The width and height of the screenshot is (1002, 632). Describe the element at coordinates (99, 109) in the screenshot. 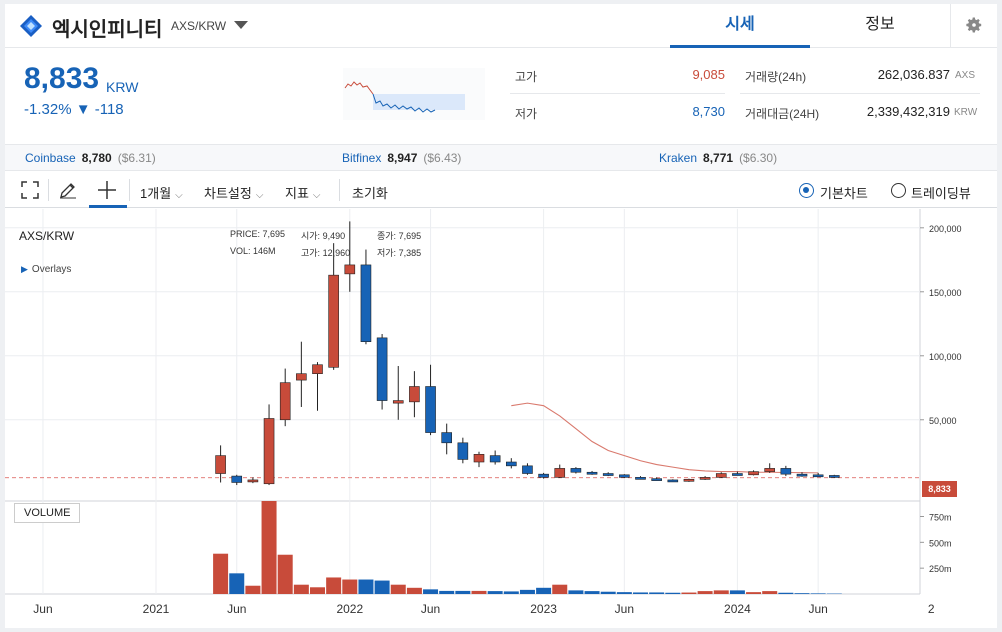

I see `change-amount: ▼ -118` at that location.